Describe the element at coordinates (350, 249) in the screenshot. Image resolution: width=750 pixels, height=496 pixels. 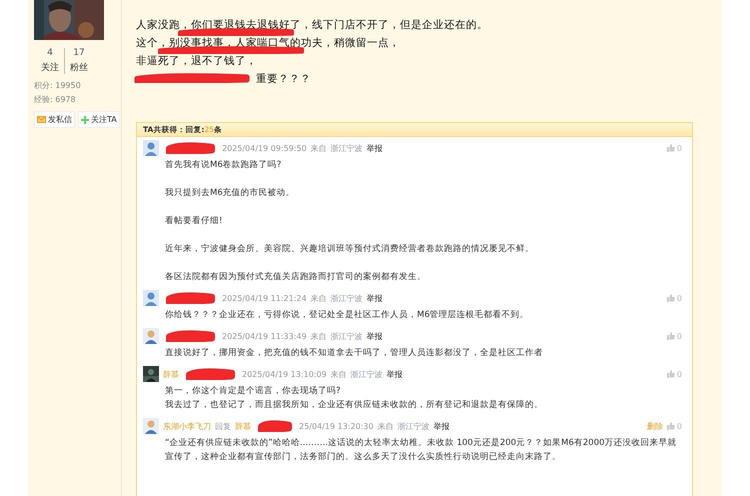
I see `comment-text: 近年来，宁波健身会所、美容院、兴趣培训班等预付式消费经营者卷款跑路的情况屡见不鲜。` at that location.